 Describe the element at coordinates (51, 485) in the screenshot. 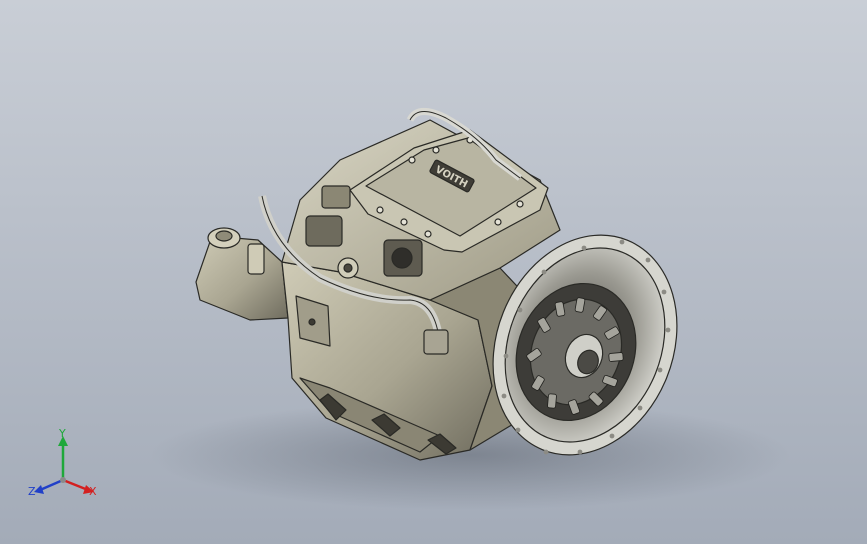

I see `z-axis-line` at that location.